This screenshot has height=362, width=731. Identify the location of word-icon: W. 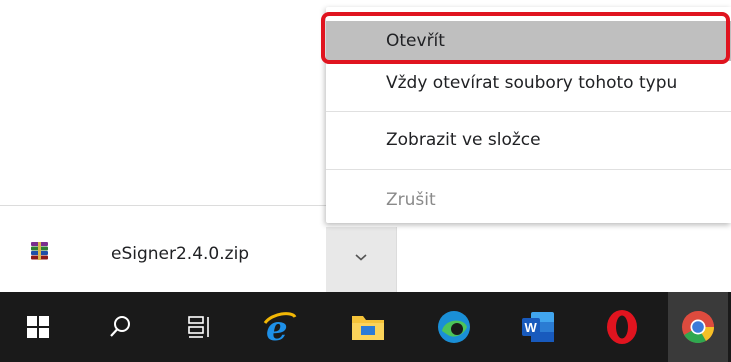
(538, 327).